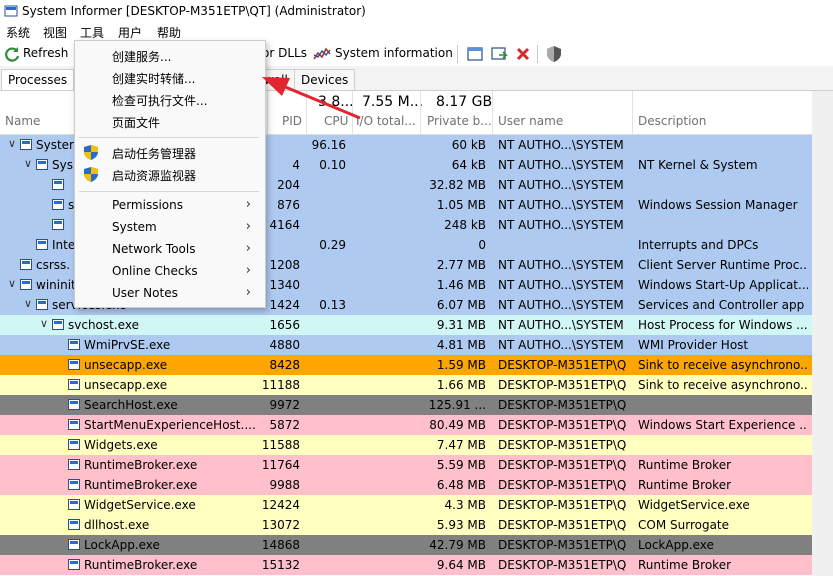 This screenshot has height=576, width=833. Describe the element at coordinates (153, 249) in the screenshot. I see `menu-item-network-tools: Network Tools` at that location.